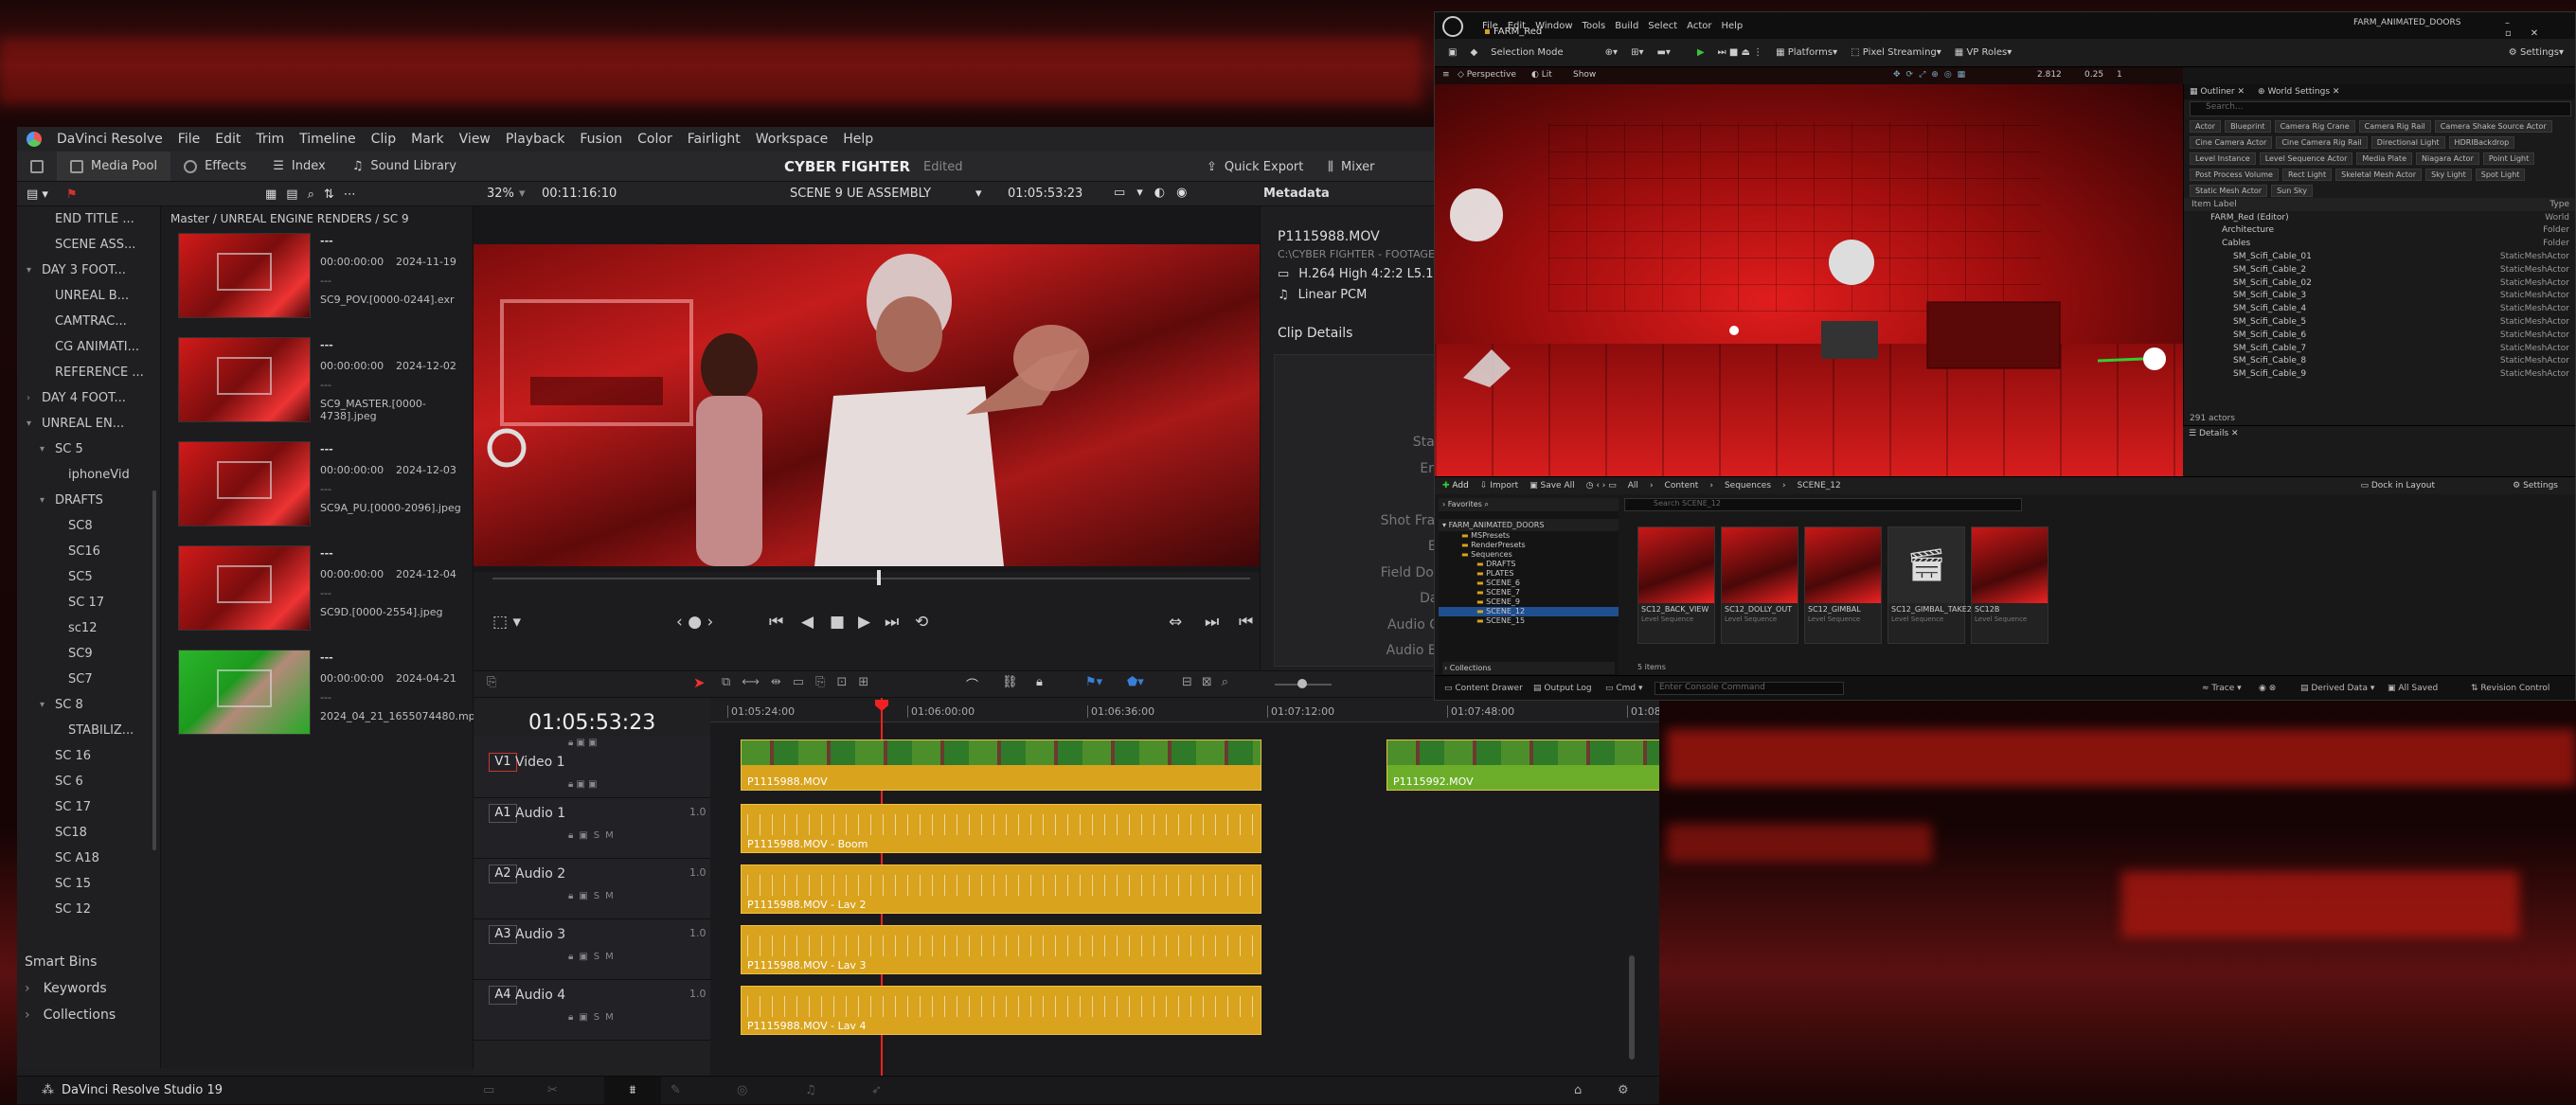  I want to click on viewer-mode-icons: ▭▾◐◉, so click(1156, 193).